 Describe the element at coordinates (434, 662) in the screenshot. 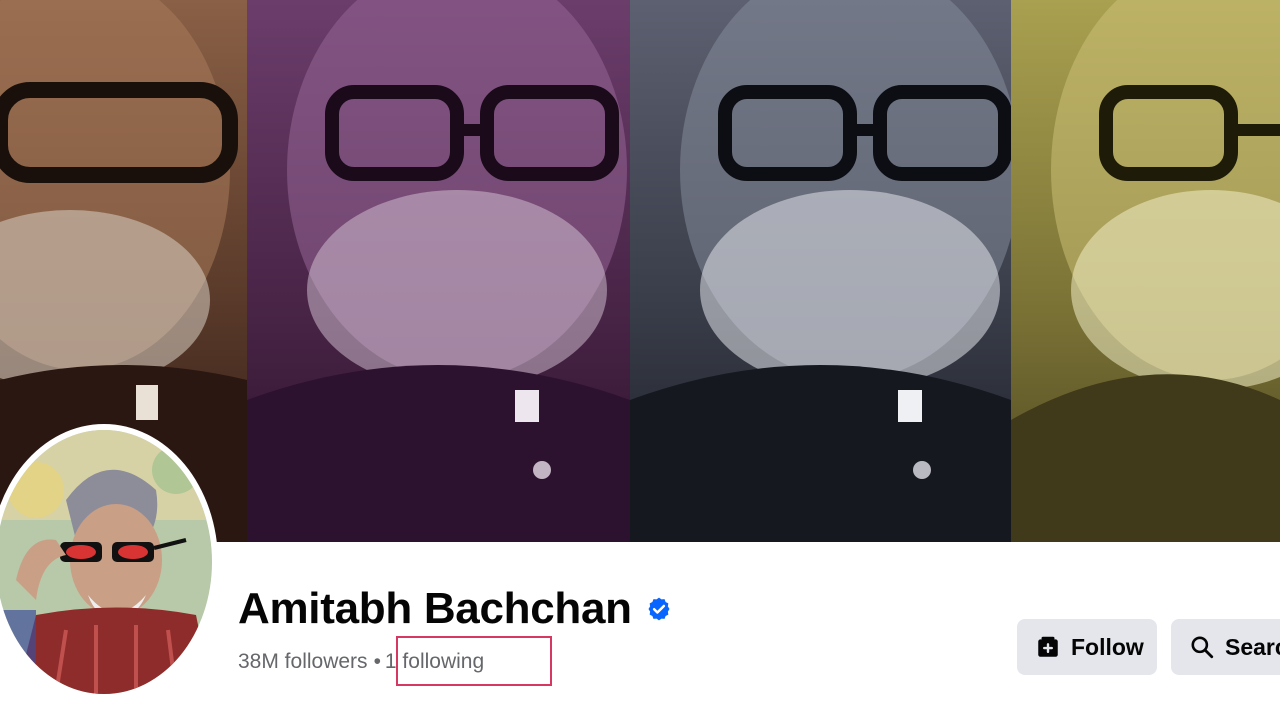

I see `following-link: 1 following` at that location.